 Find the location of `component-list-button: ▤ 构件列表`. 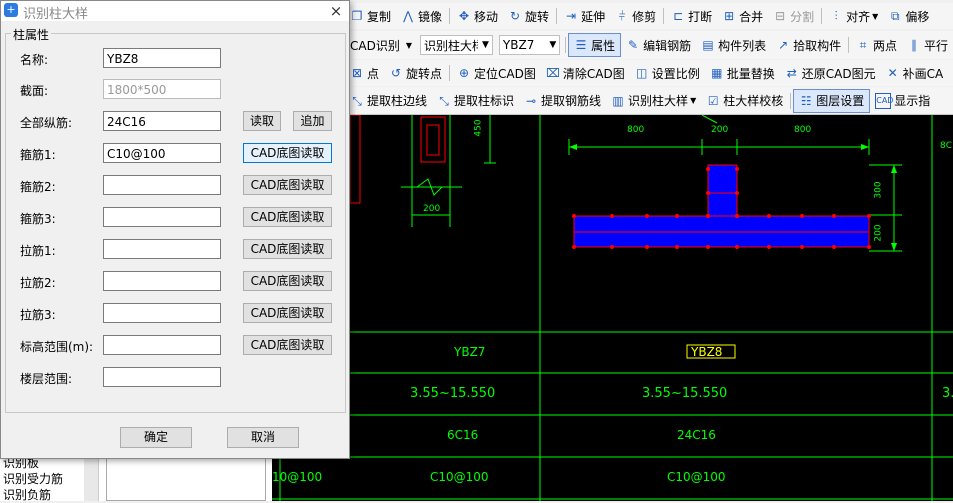

component-list-button: ▤ 构件列表 is located at coordinates (733, 45).